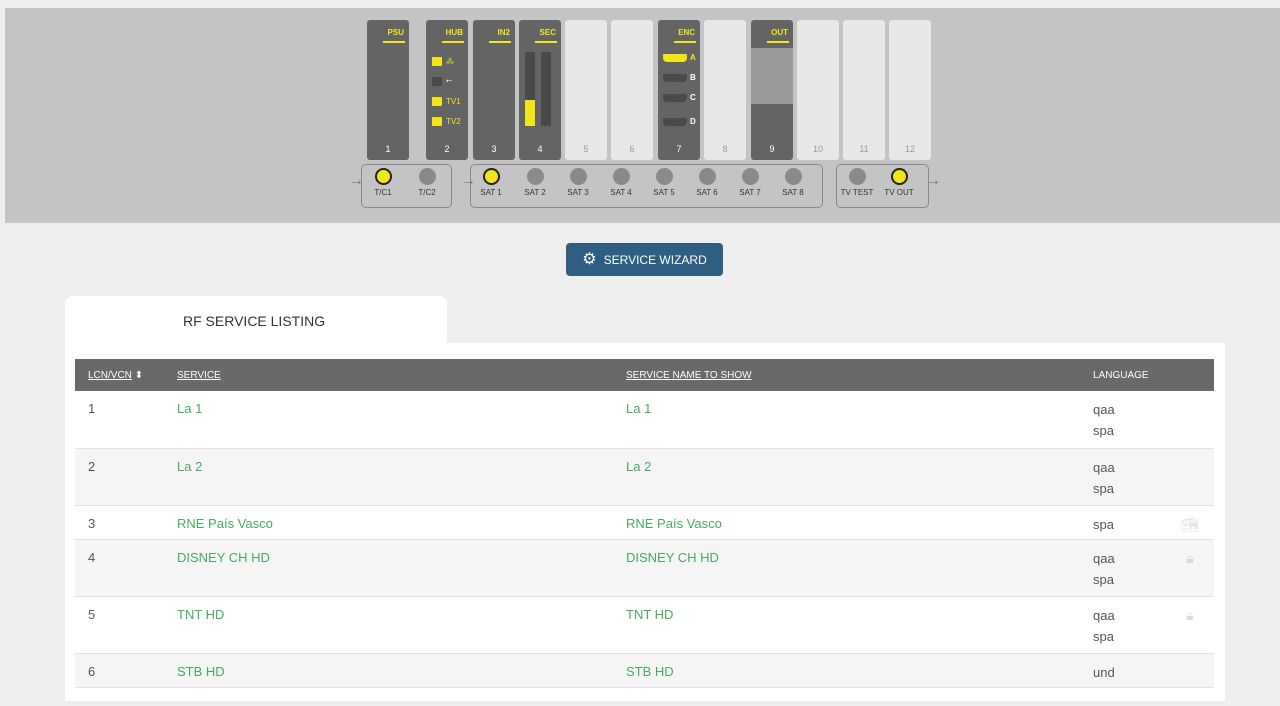 This screenshot has width=1280, height=706. I want to click on language-cell: spa, so click(1124, 522).